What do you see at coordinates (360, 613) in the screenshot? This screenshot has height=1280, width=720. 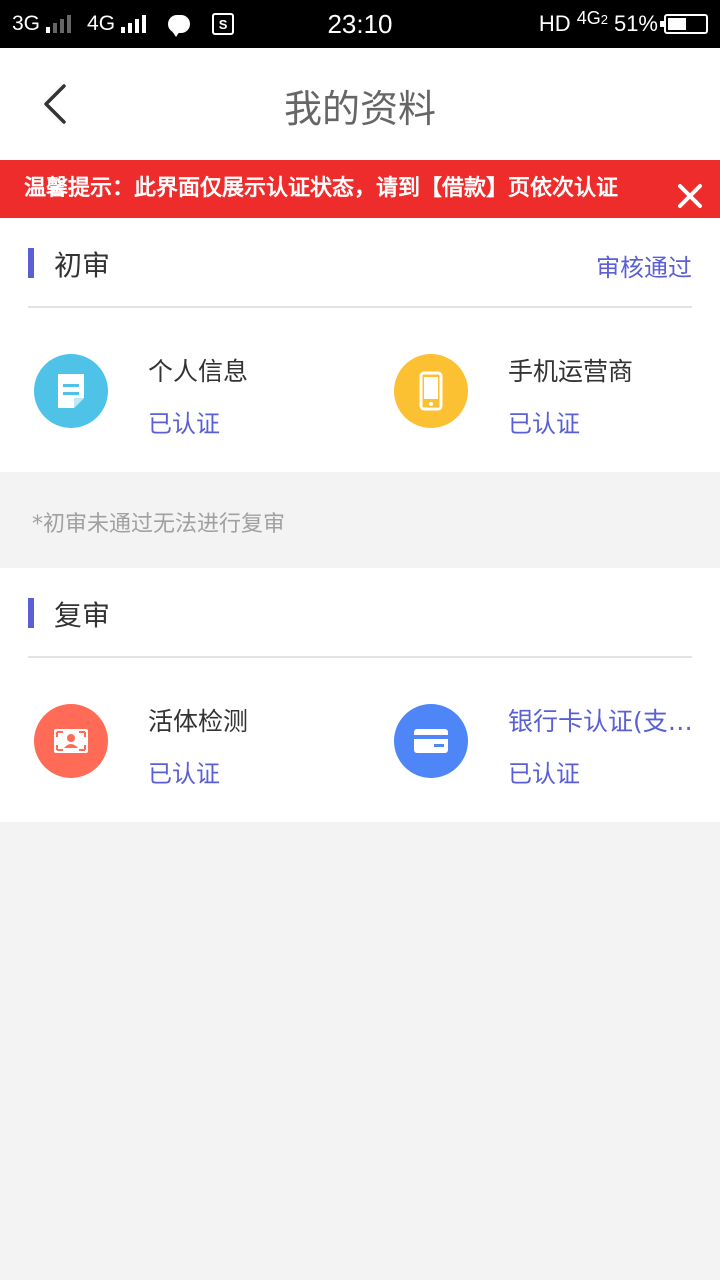 I see `second-review-header: 复审` at bounding box center [360, 613].